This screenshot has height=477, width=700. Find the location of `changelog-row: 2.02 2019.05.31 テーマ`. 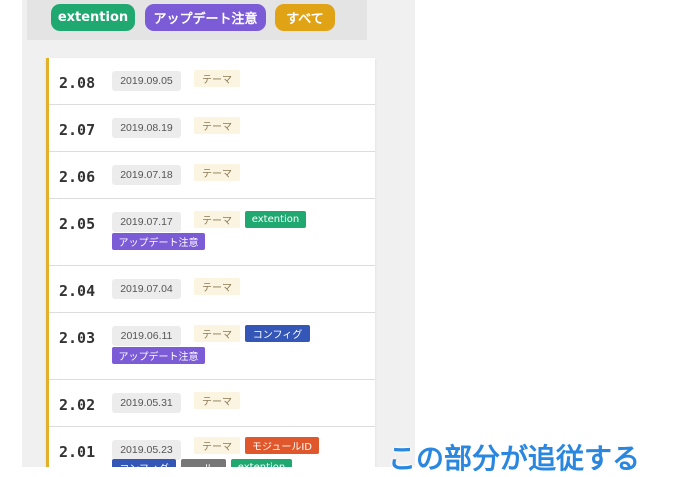

changelog-row: 2.02 2019.05.31 テーマ is located at coordinates (212, 403).